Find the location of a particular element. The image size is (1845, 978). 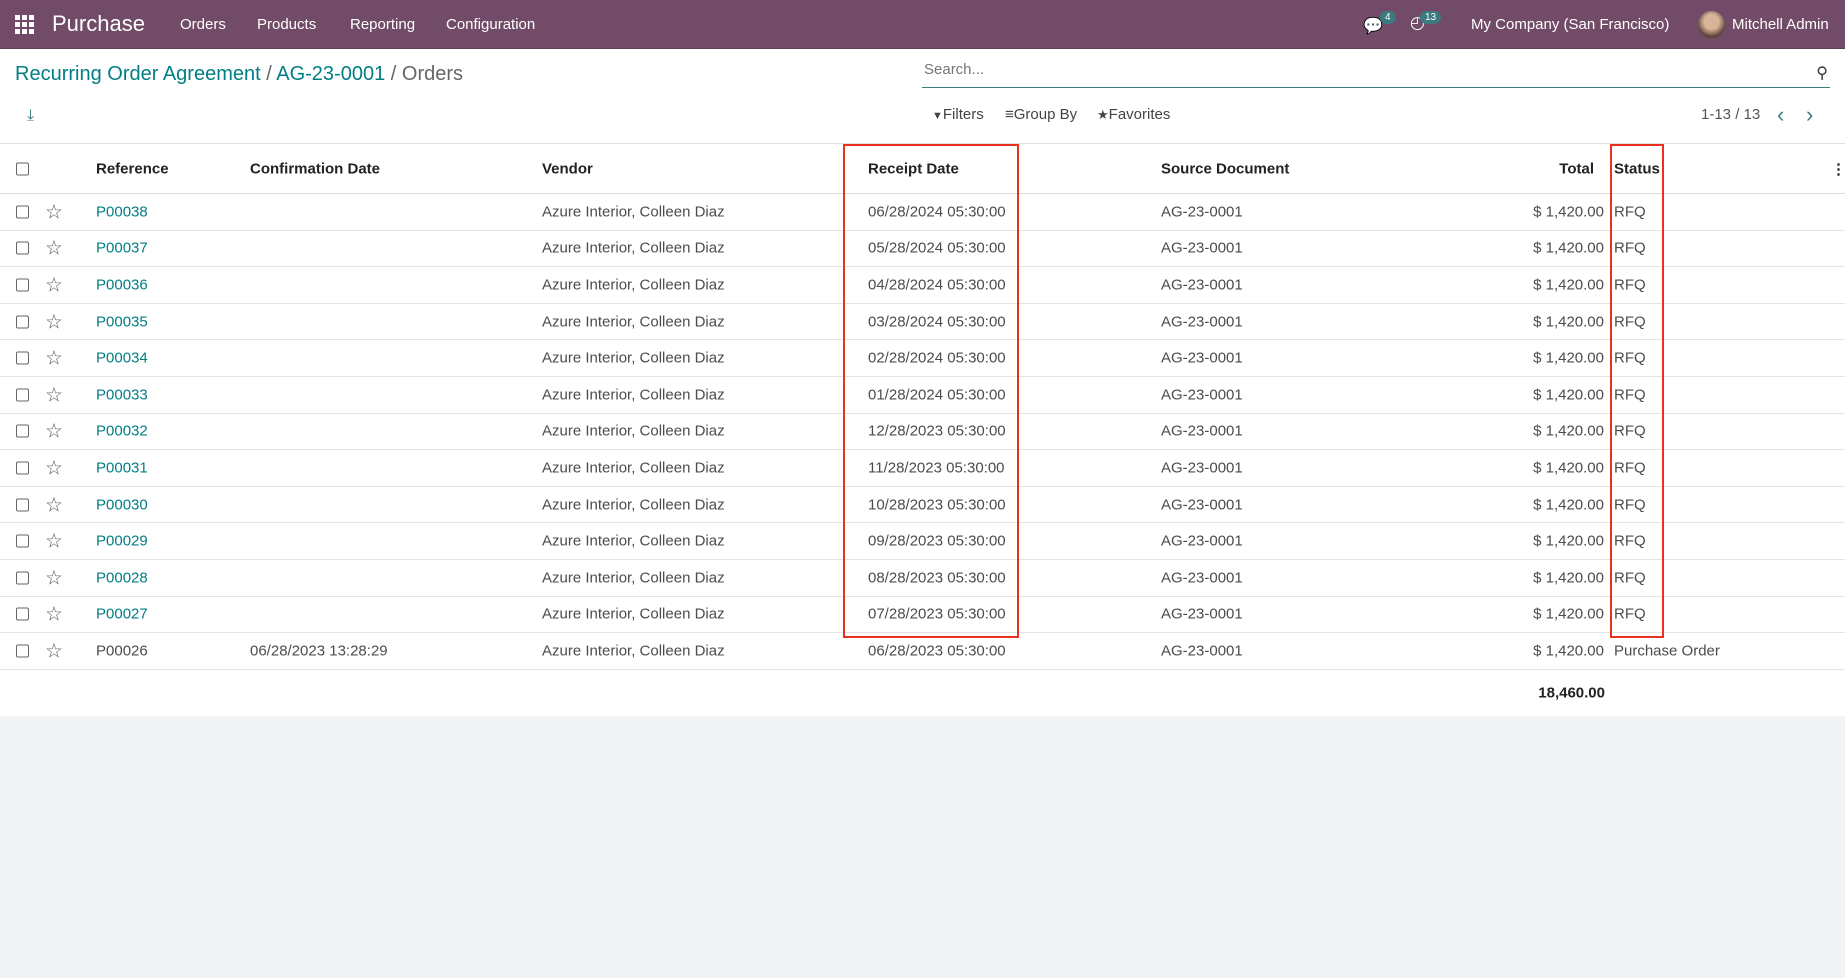

col-vendor: Vendor is located at coordinates (567, 168).